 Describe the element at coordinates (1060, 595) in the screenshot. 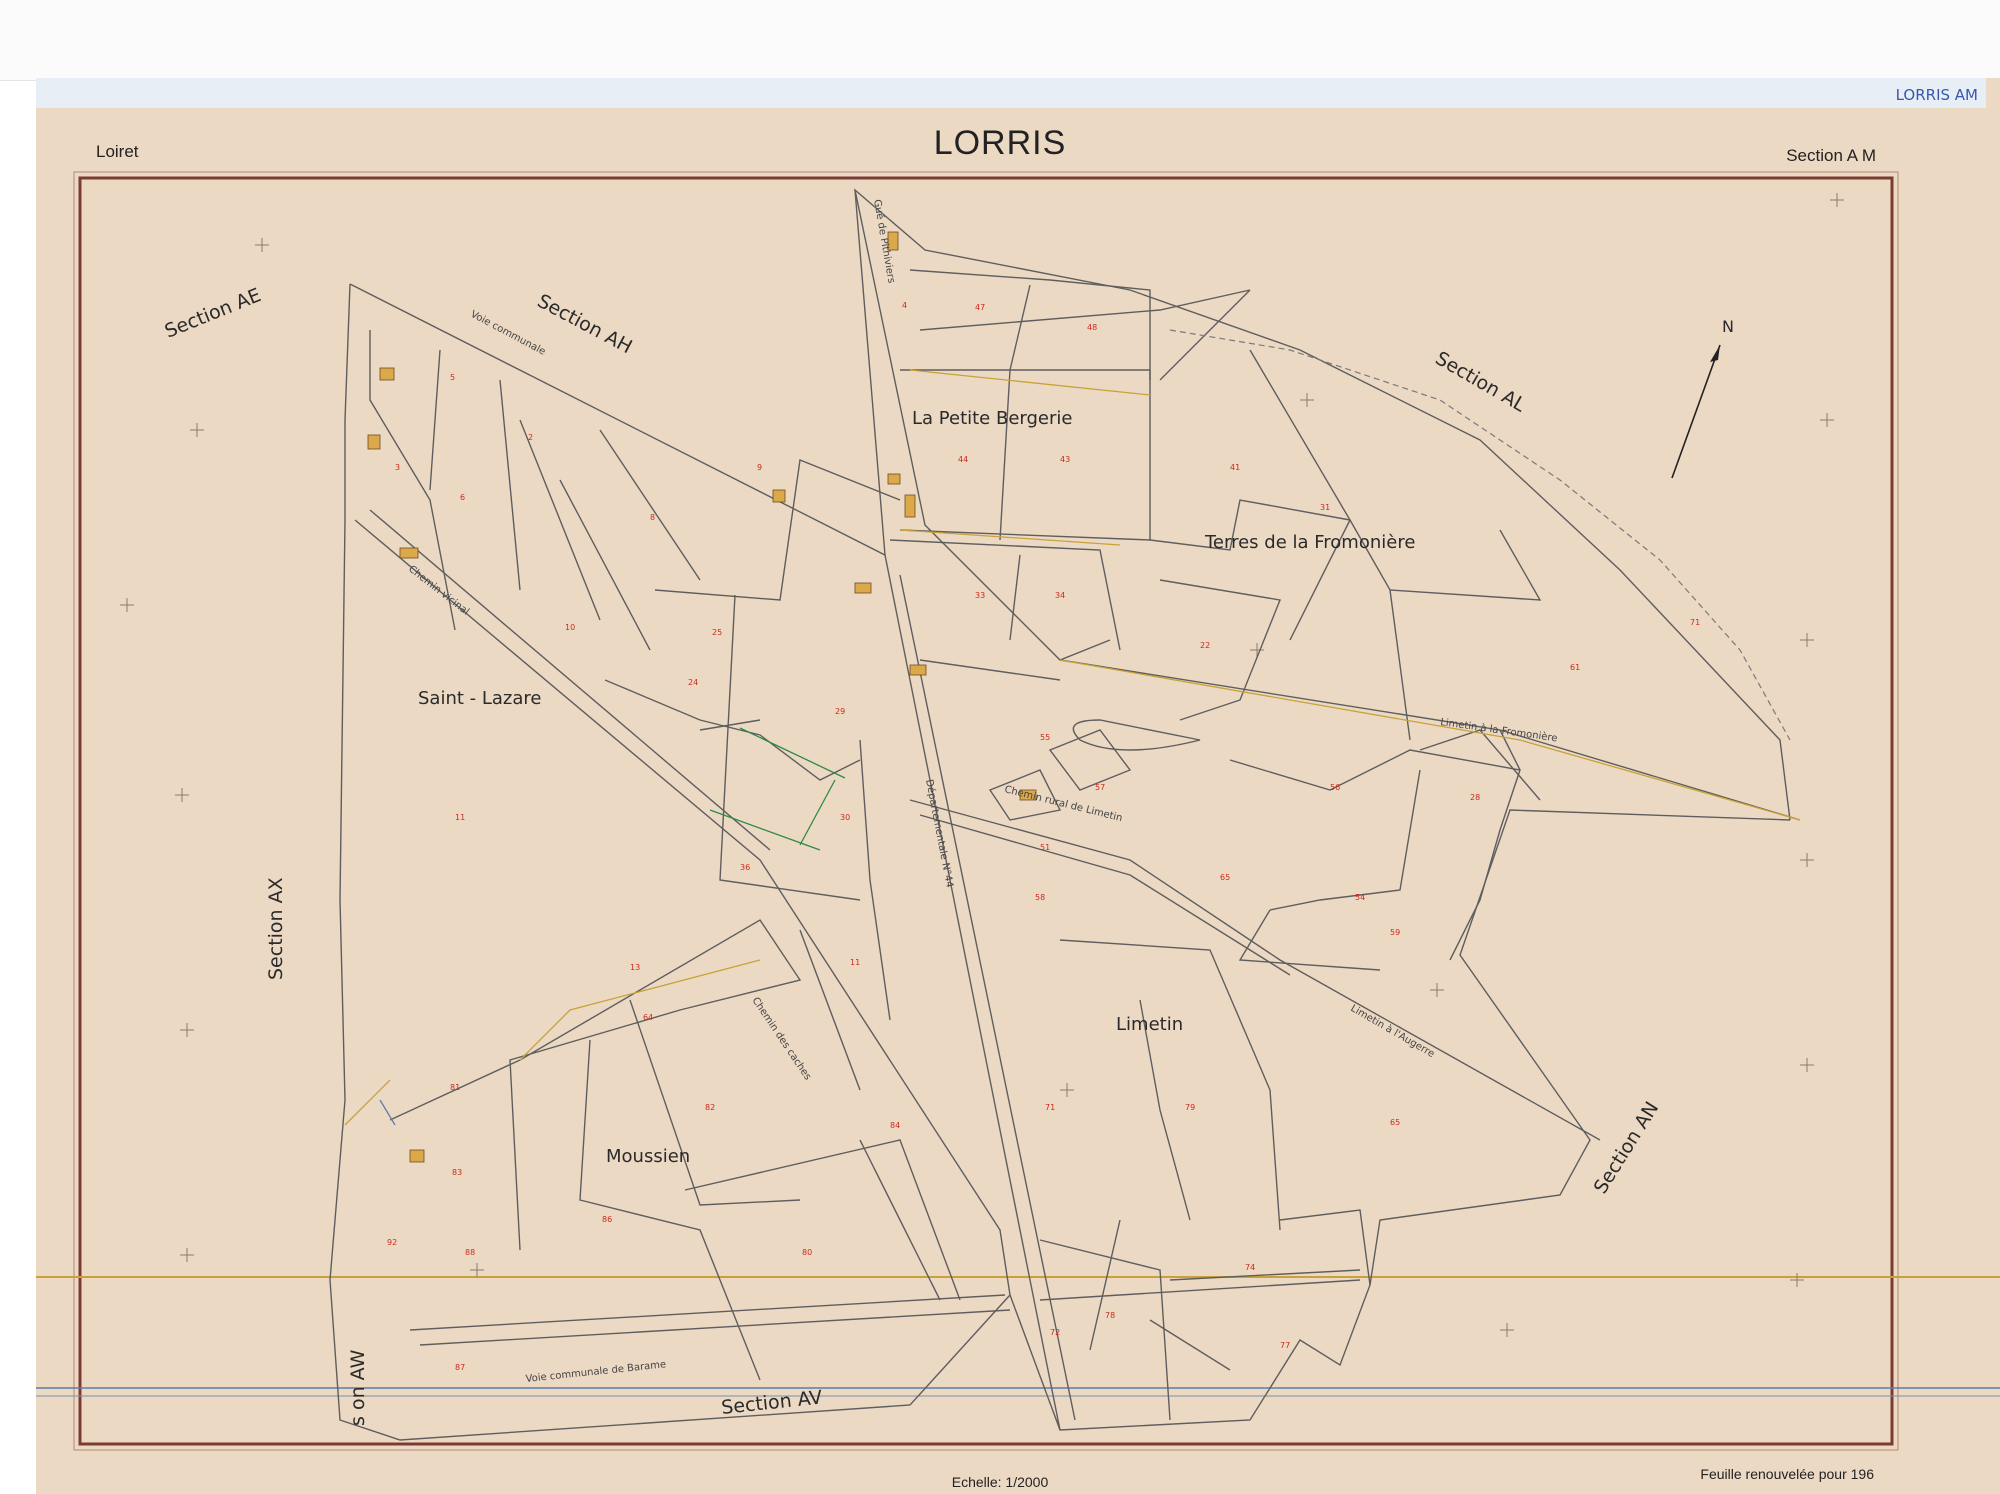

I see `svg-text: 34` at that location.